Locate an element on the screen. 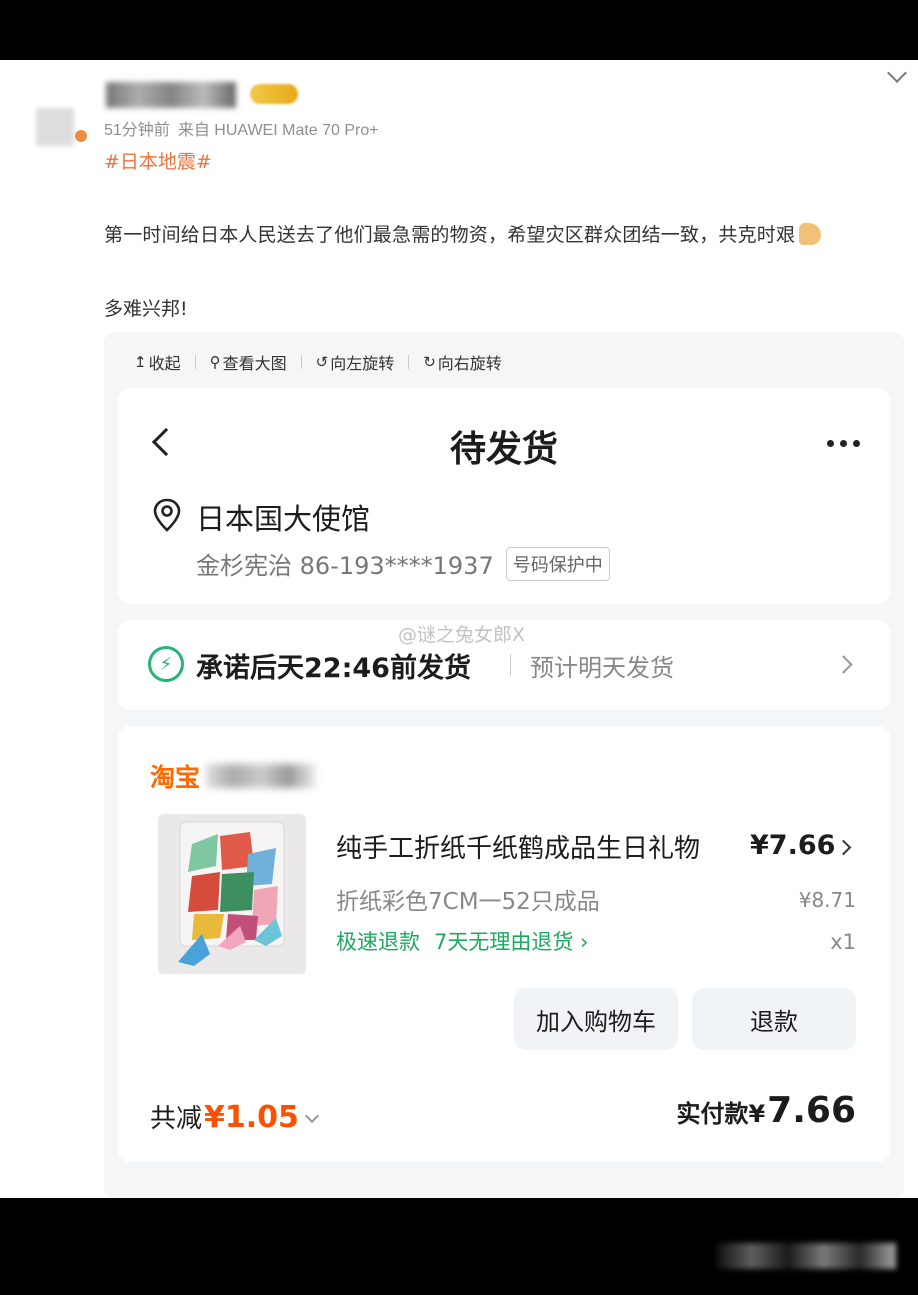  shop-name-blurred is located at coordinates (261, 776).